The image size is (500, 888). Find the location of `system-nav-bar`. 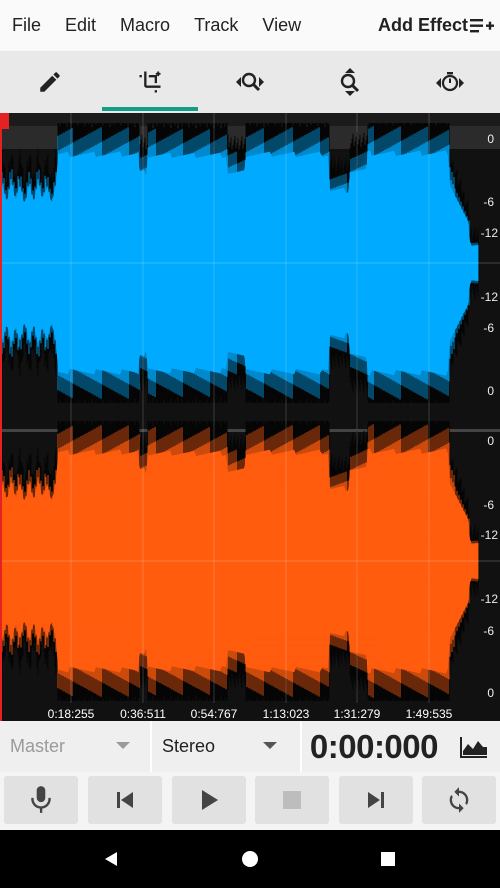

system-nav-bar is located at coordinates (250, 859).